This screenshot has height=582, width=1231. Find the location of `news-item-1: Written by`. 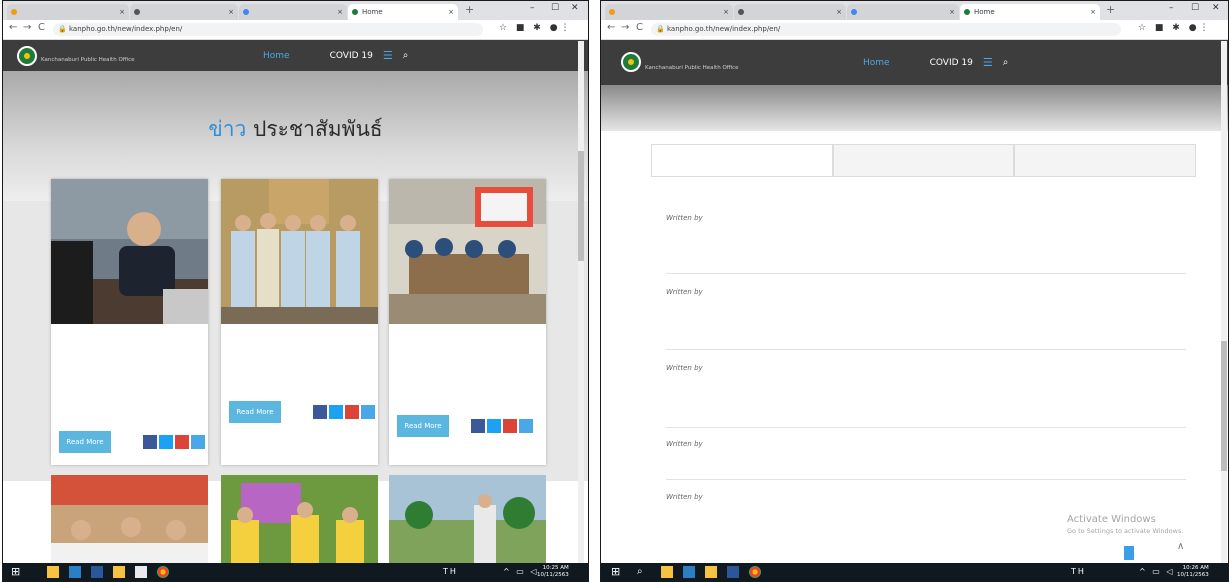

news-item-1: Written by is located at coordinates (926, 218).